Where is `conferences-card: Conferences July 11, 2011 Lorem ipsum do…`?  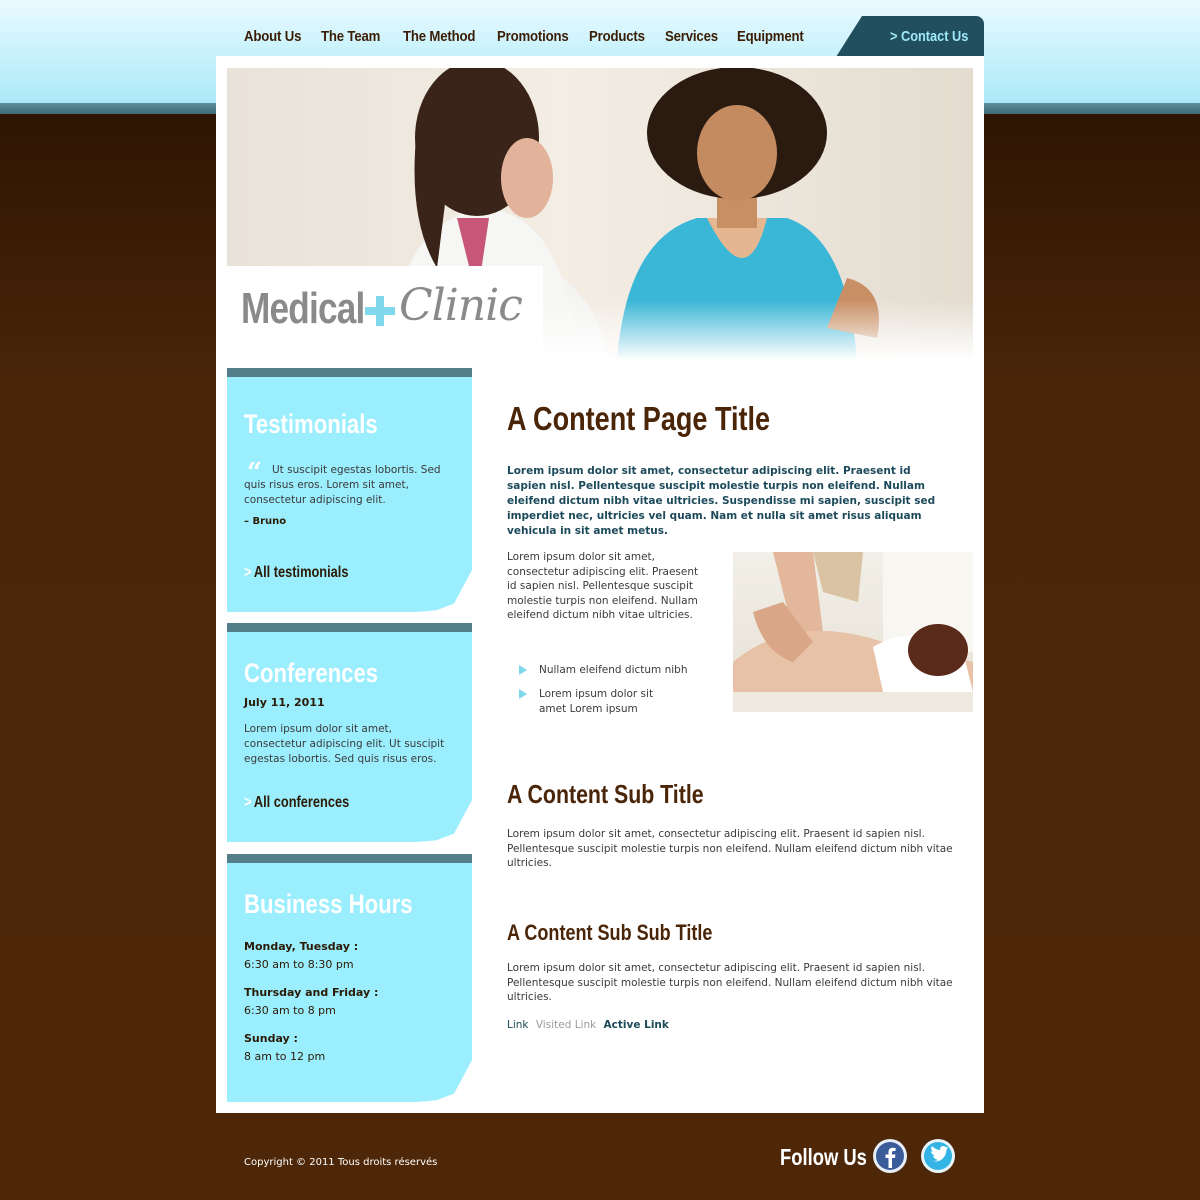 conferences-card: Conferences July 11, 2011 Lorem ipsum do… is located at coordinates (349, 732).